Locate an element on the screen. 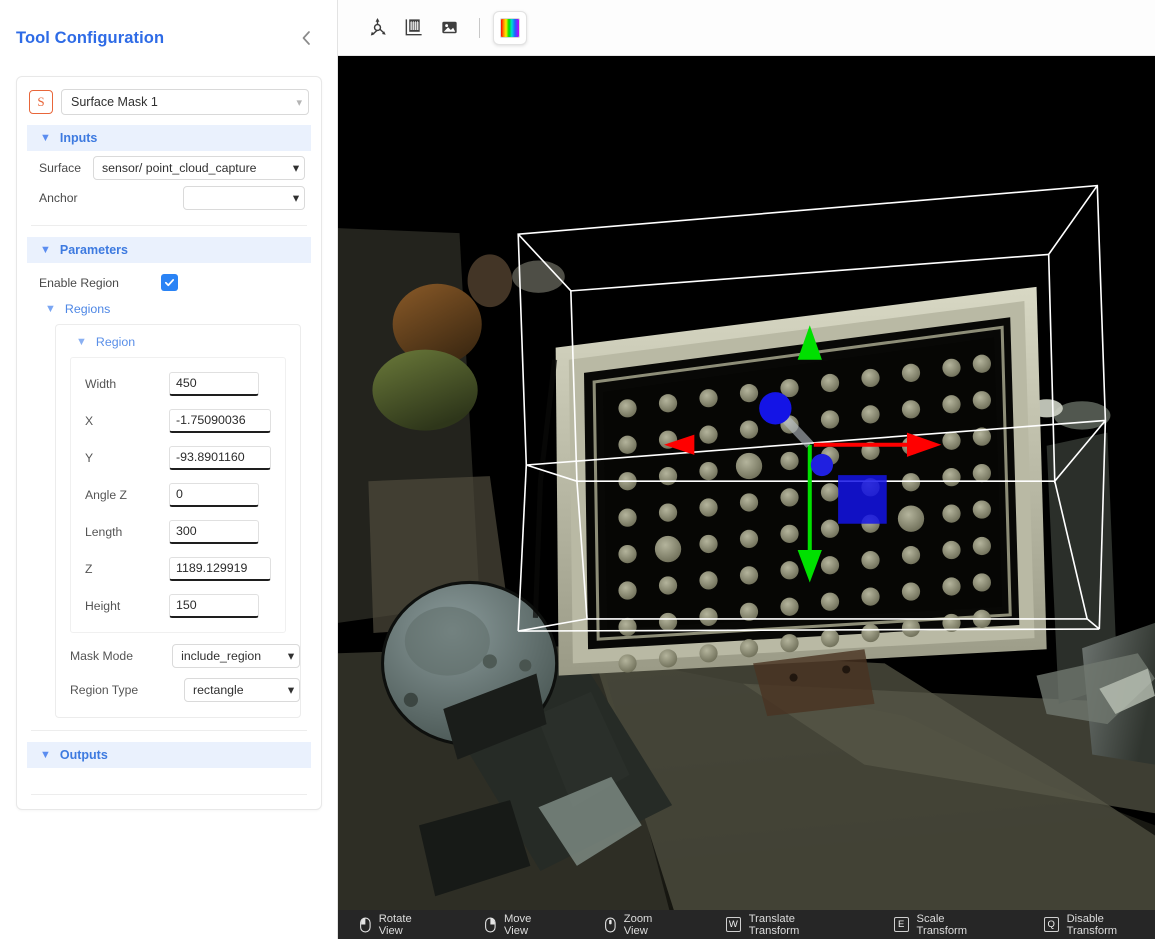 The height and width of the screenshot is (939, 1155). key-q-icon: Q is located at coordinates (1051, 924).